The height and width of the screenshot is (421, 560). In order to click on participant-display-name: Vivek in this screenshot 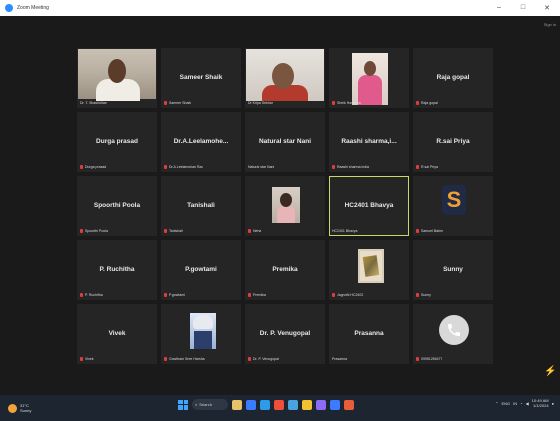, I will do `click(117, 333)`.